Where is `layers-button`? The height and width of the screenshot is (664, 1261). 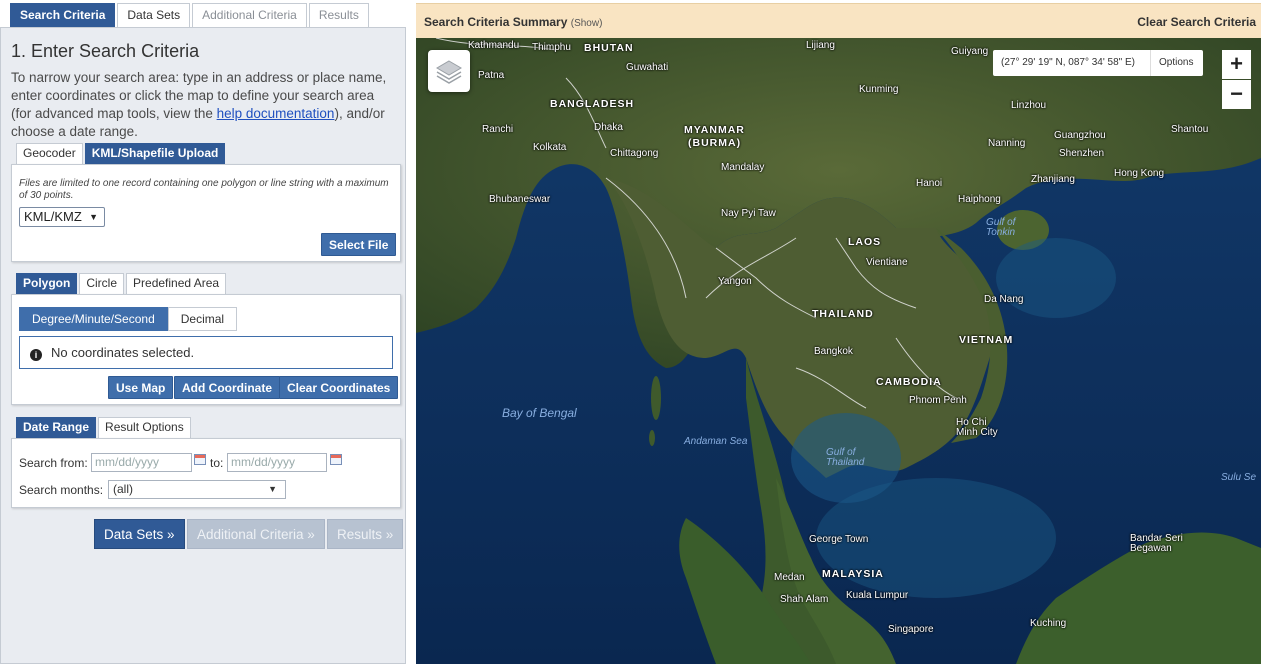
layers-button is located at coordinates (449, 71).